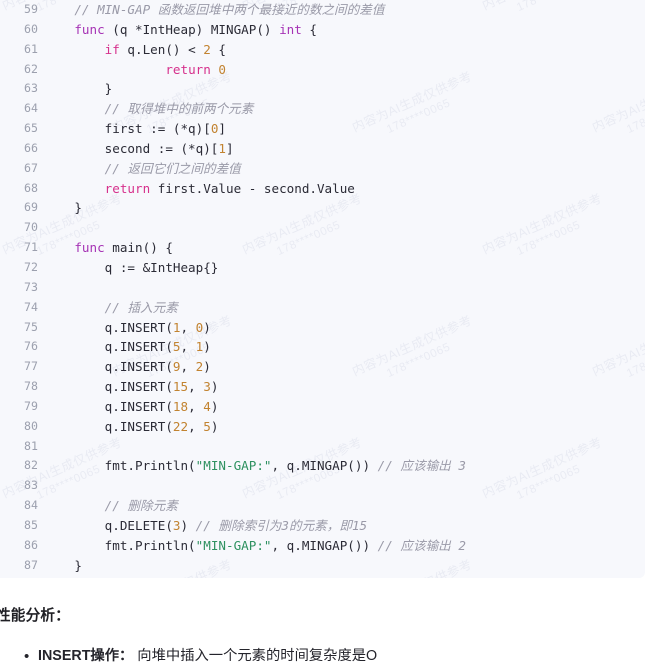 This screenshot has height=667, width=665. Describe the element at coordinates (31, 9) in the screenshot. I see `line-number: 59` at that location.